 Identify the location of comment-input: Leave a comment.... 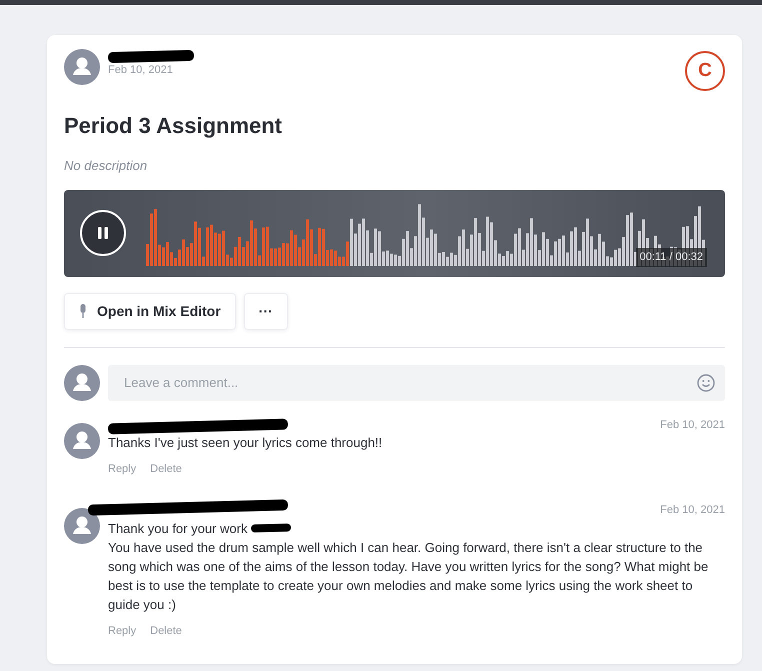
(409, 383).